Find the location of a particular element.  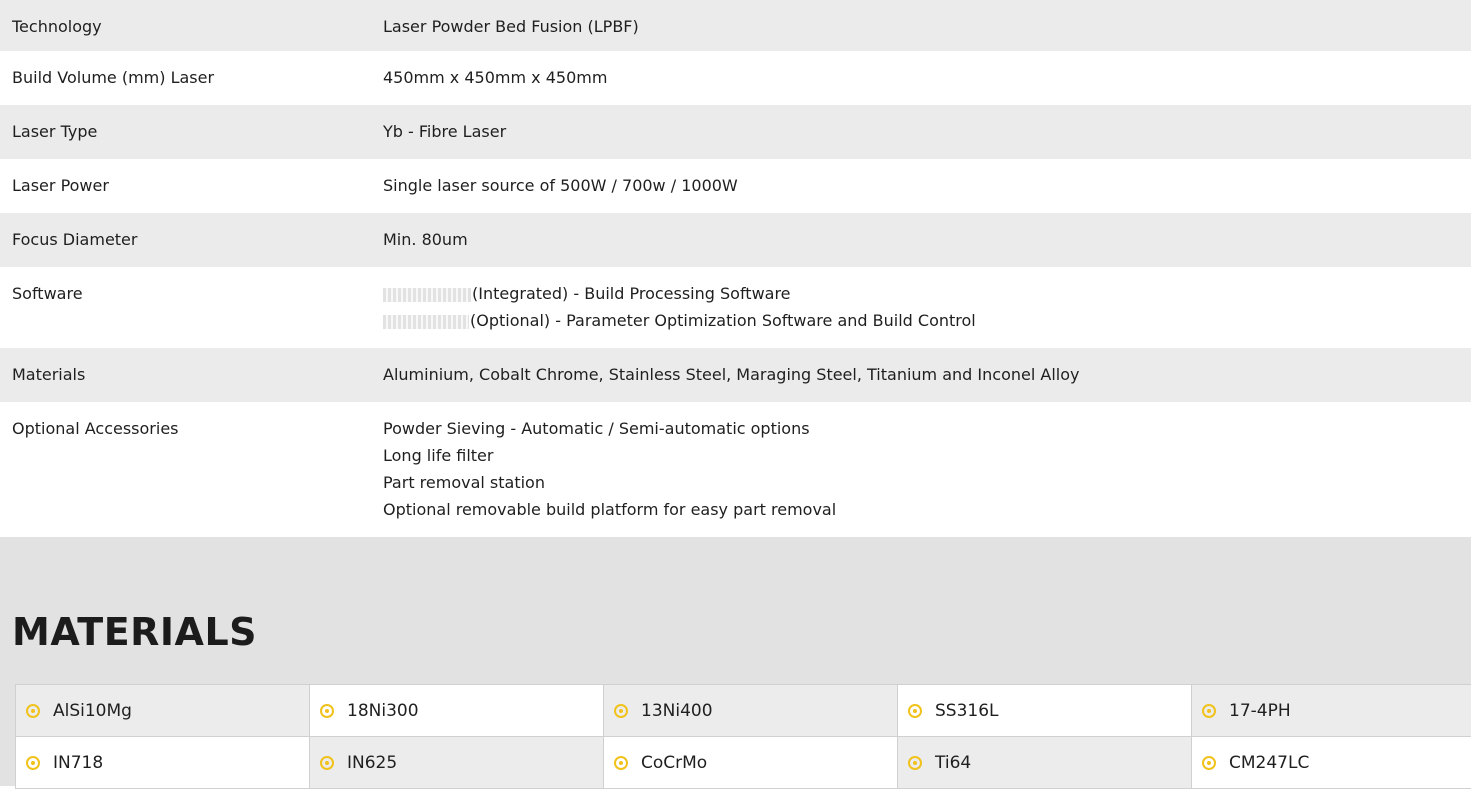

spec-value-line: Part removal station is located at coordinates (464, 482).